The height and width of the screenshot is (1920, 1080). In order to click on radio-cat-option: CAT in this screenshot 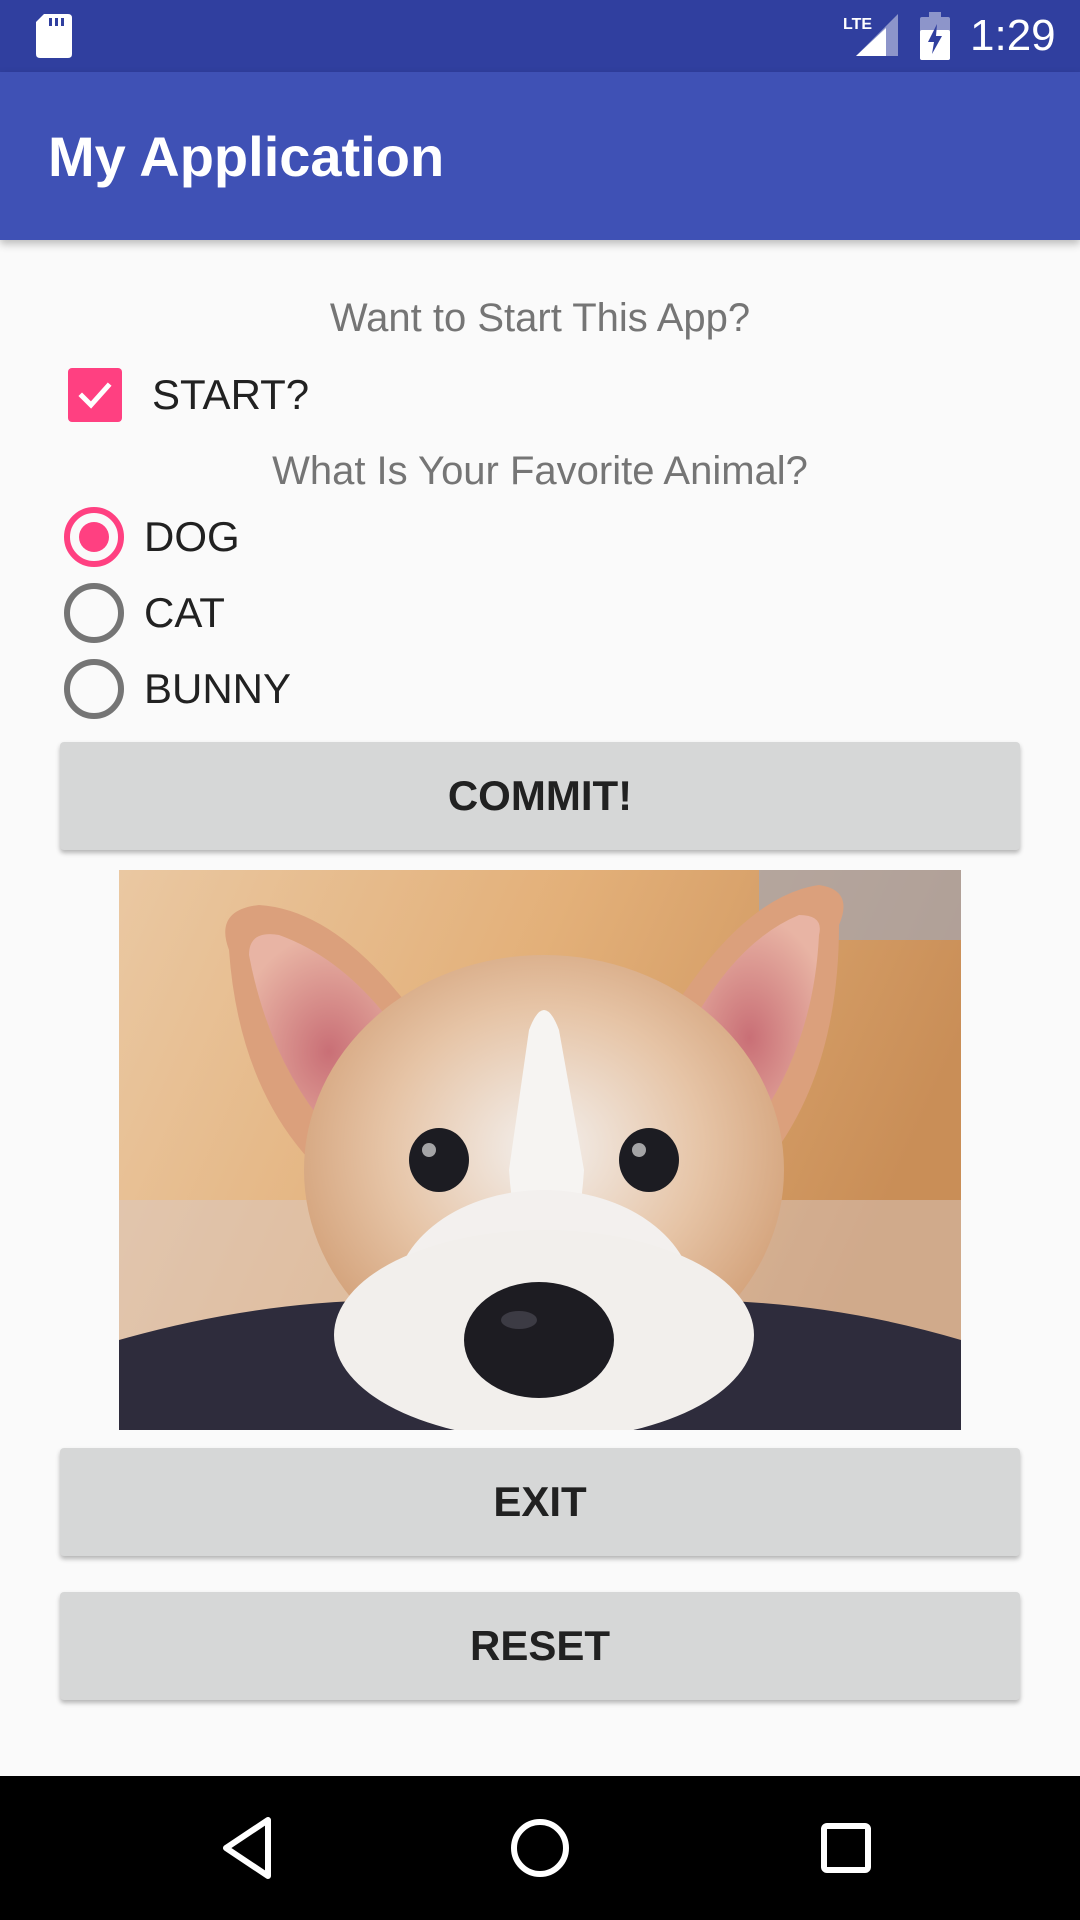, I will do `click(142, 613)`.